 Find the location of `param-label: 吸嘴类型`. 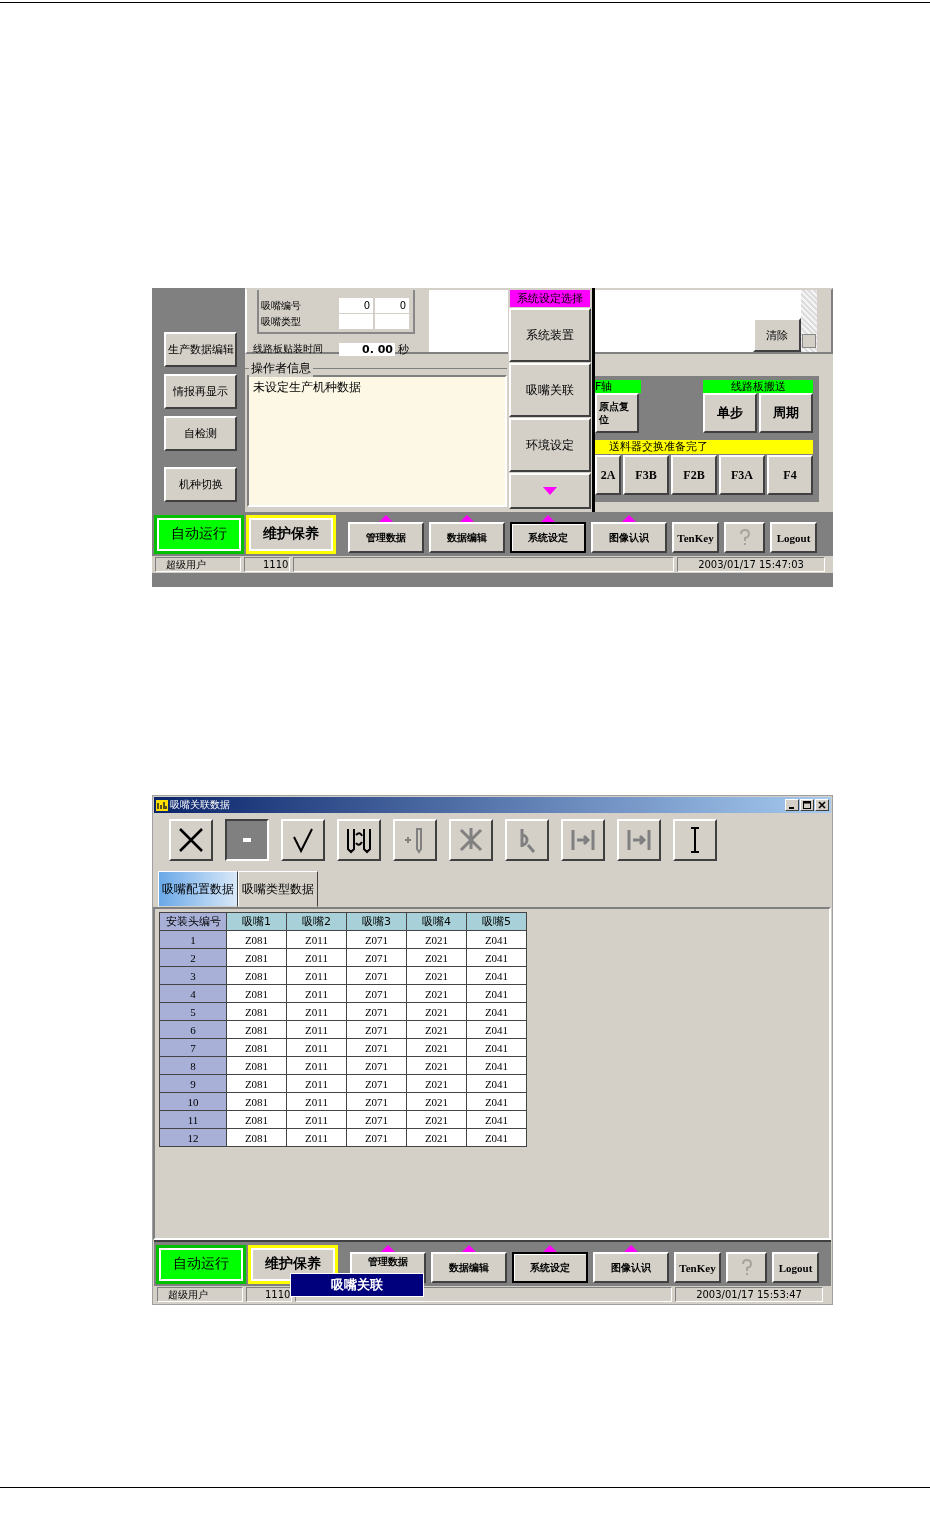

param-label: 吸嘴类型 is located at coordinates (281, 322).